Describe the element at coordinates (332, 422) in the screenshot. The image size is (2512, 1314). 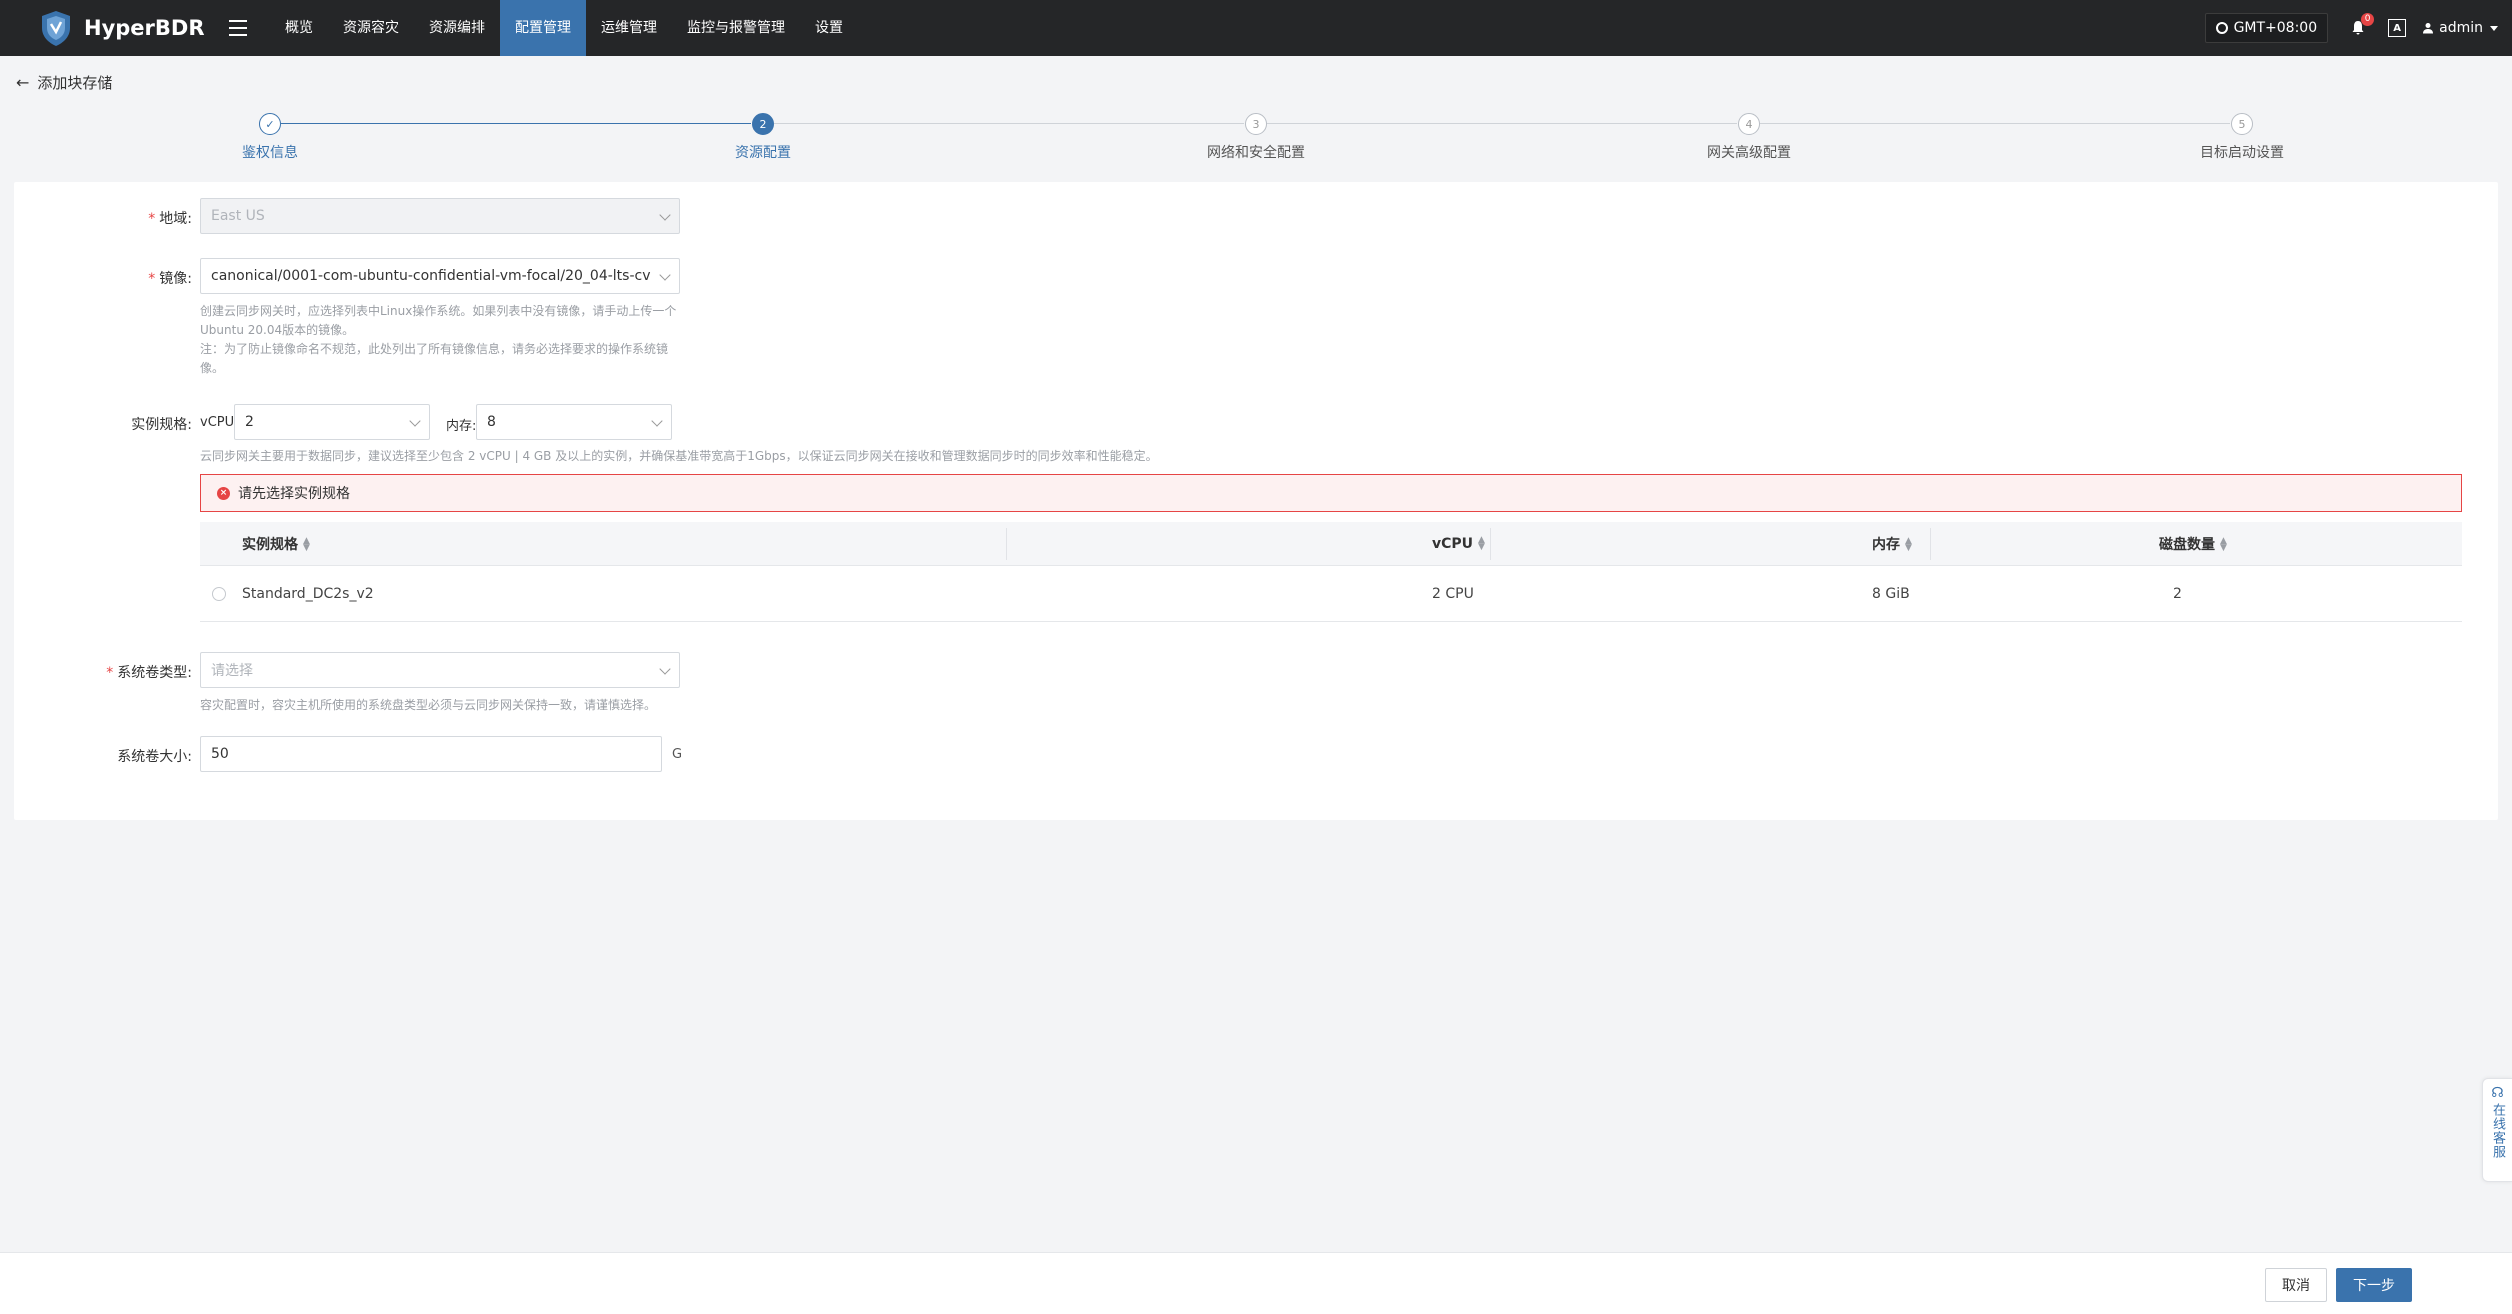
I see `vcpu-select: 2` at that location.